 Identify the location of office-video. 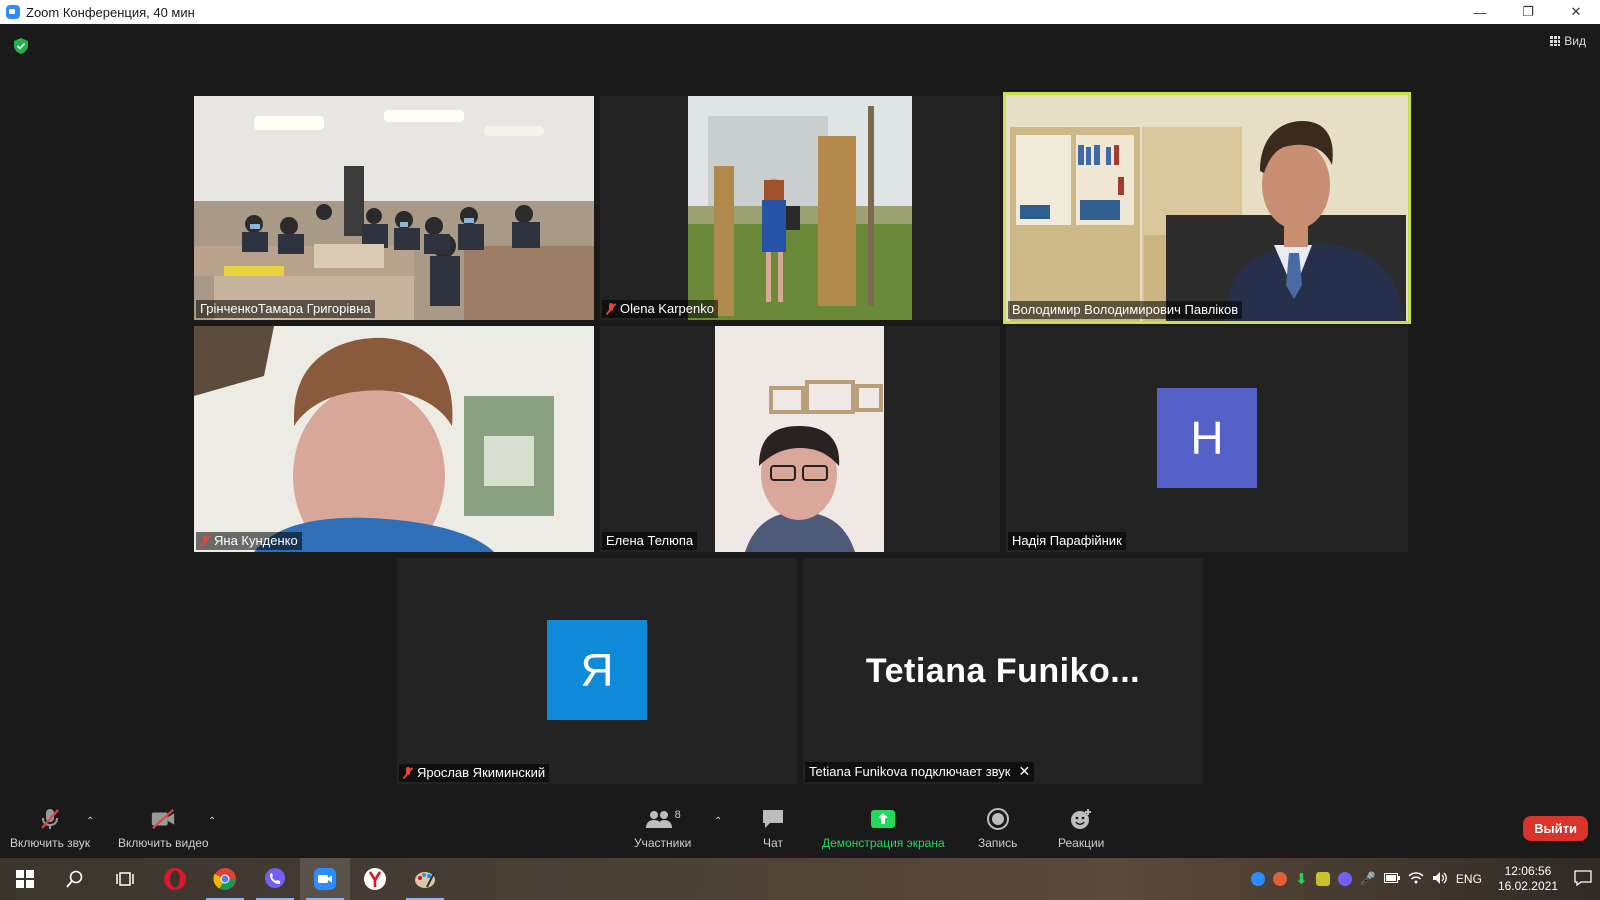
(1207, 208).